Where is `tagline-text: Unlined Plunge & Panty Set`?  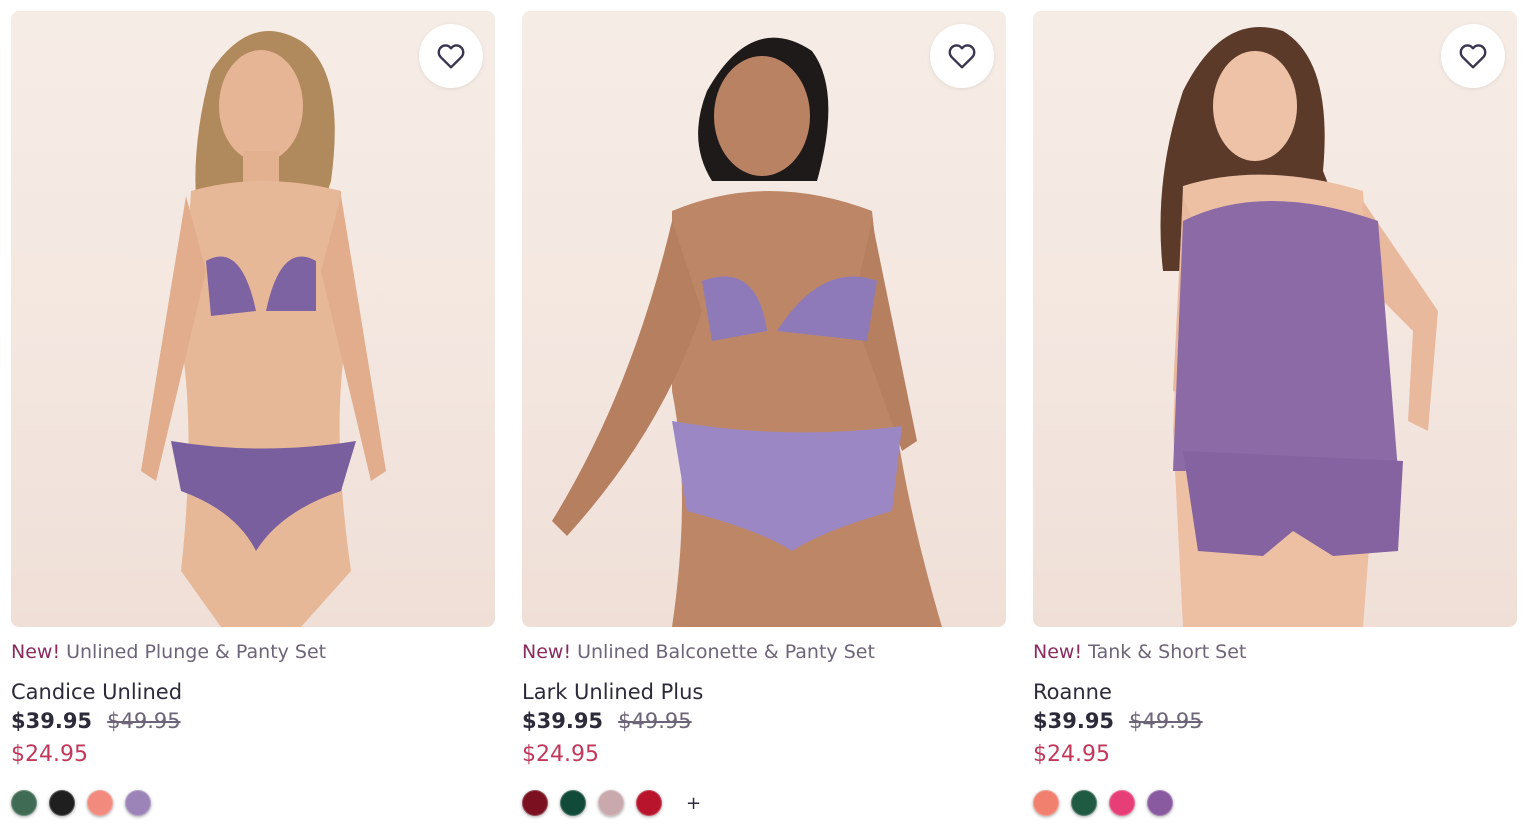
tagline-text: Unlined Plunge & Panty Set is located at coordinates (196, 652).